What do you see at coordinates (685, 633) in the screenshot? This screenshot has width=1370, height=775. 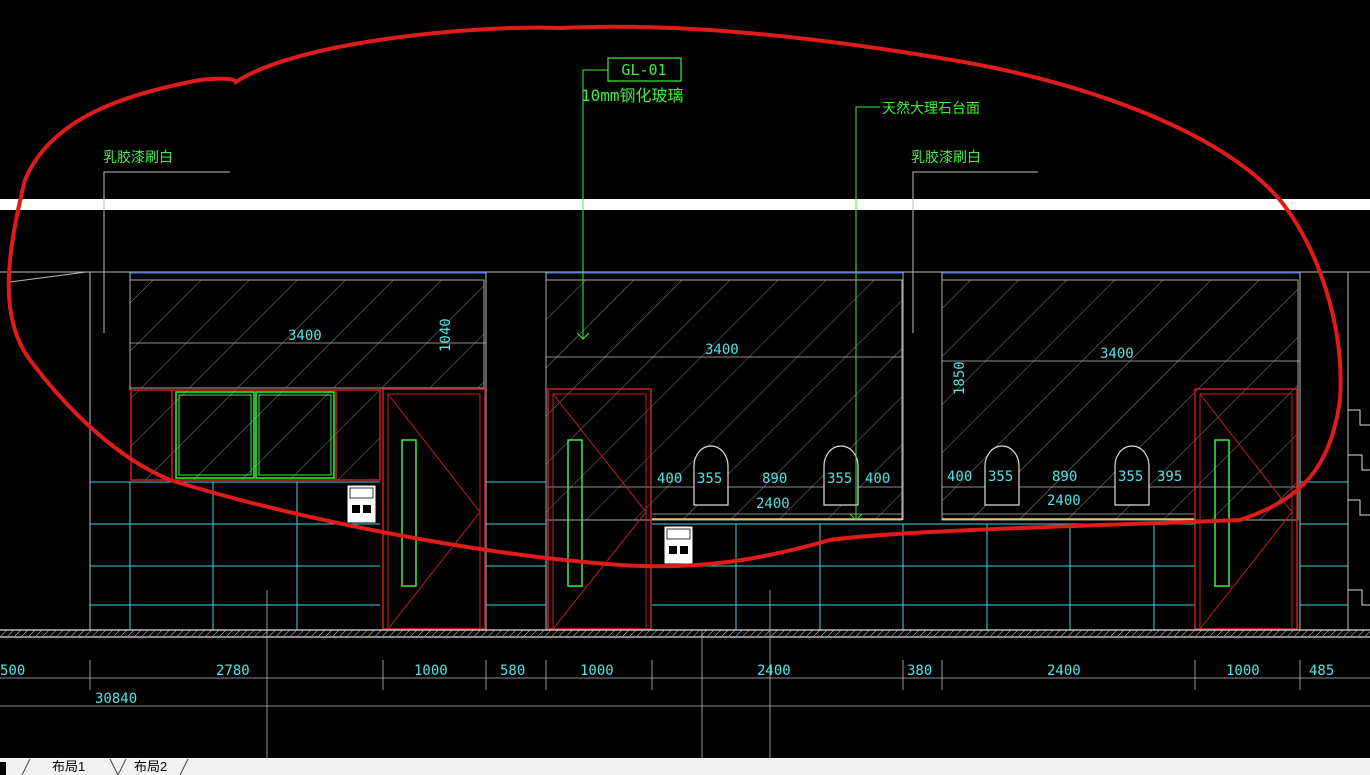 I see `floor-hatch` at bounding box center [685, 633].